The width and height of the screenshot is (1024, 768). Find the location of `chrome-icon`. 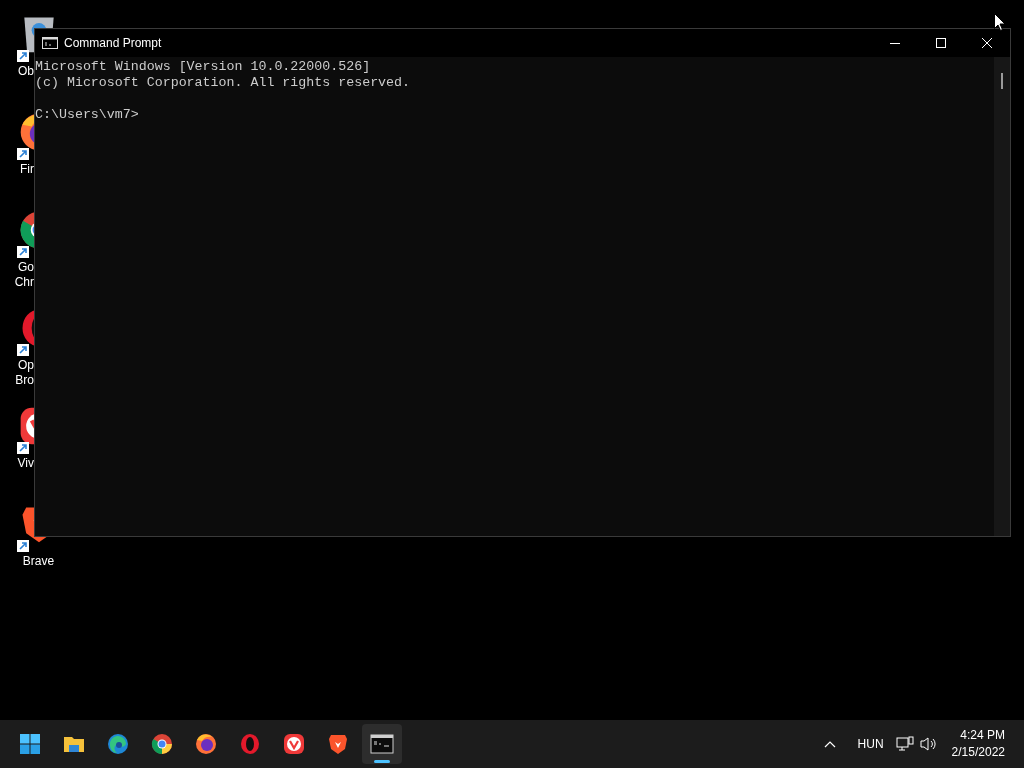

chrome-icon is located at coordinates (162, 744).